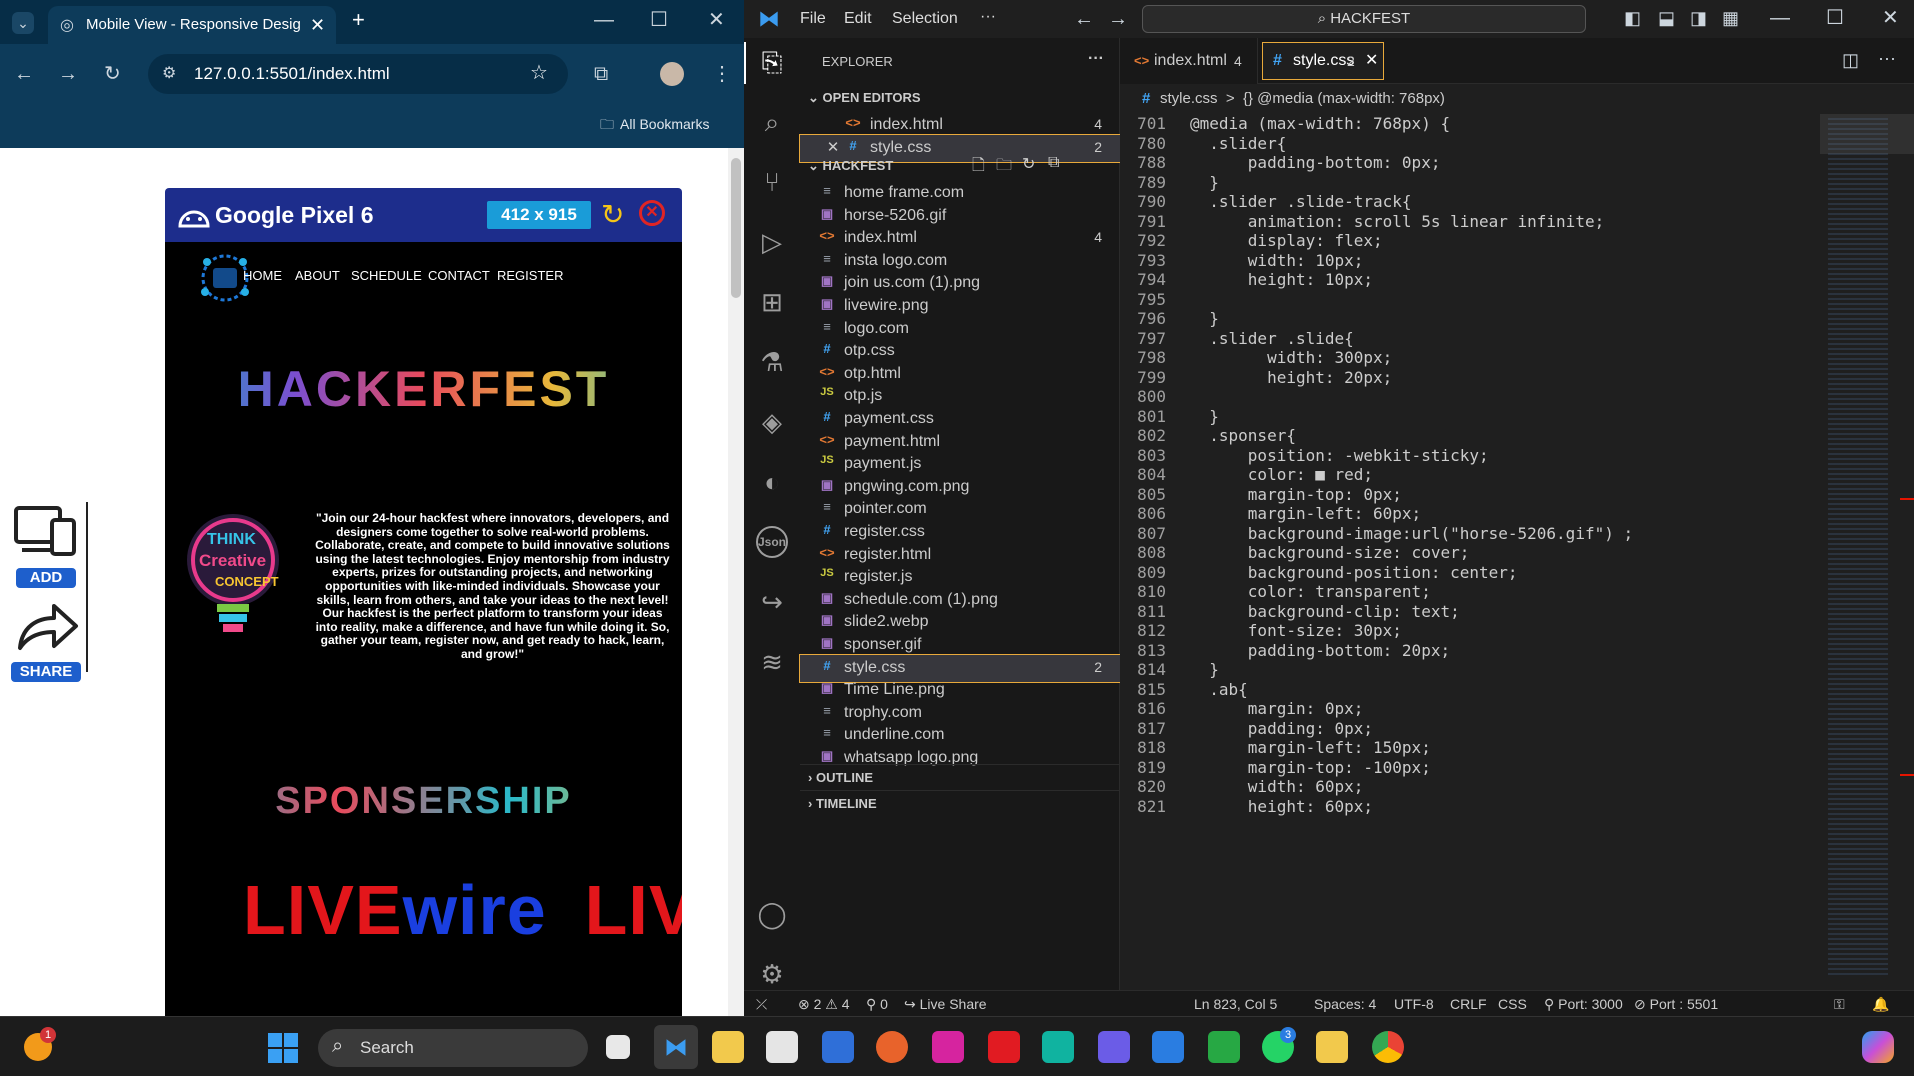  Describe the element at coordinates (23, 23) in the screenshot. I see `tab-search-icon: ⌄` at that location.